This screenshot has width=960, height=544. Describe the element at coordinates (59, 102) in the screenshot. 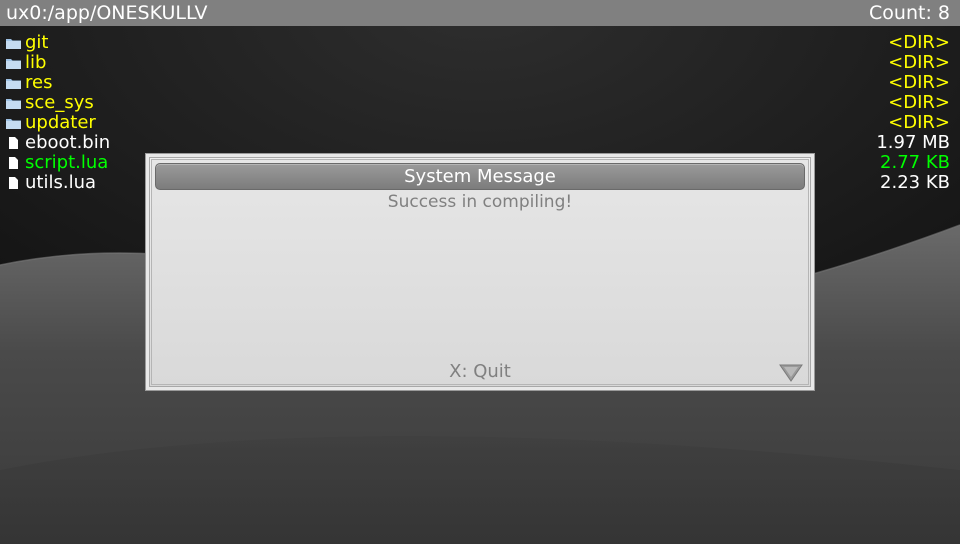

I see `file-name: sce_sys` at that location.